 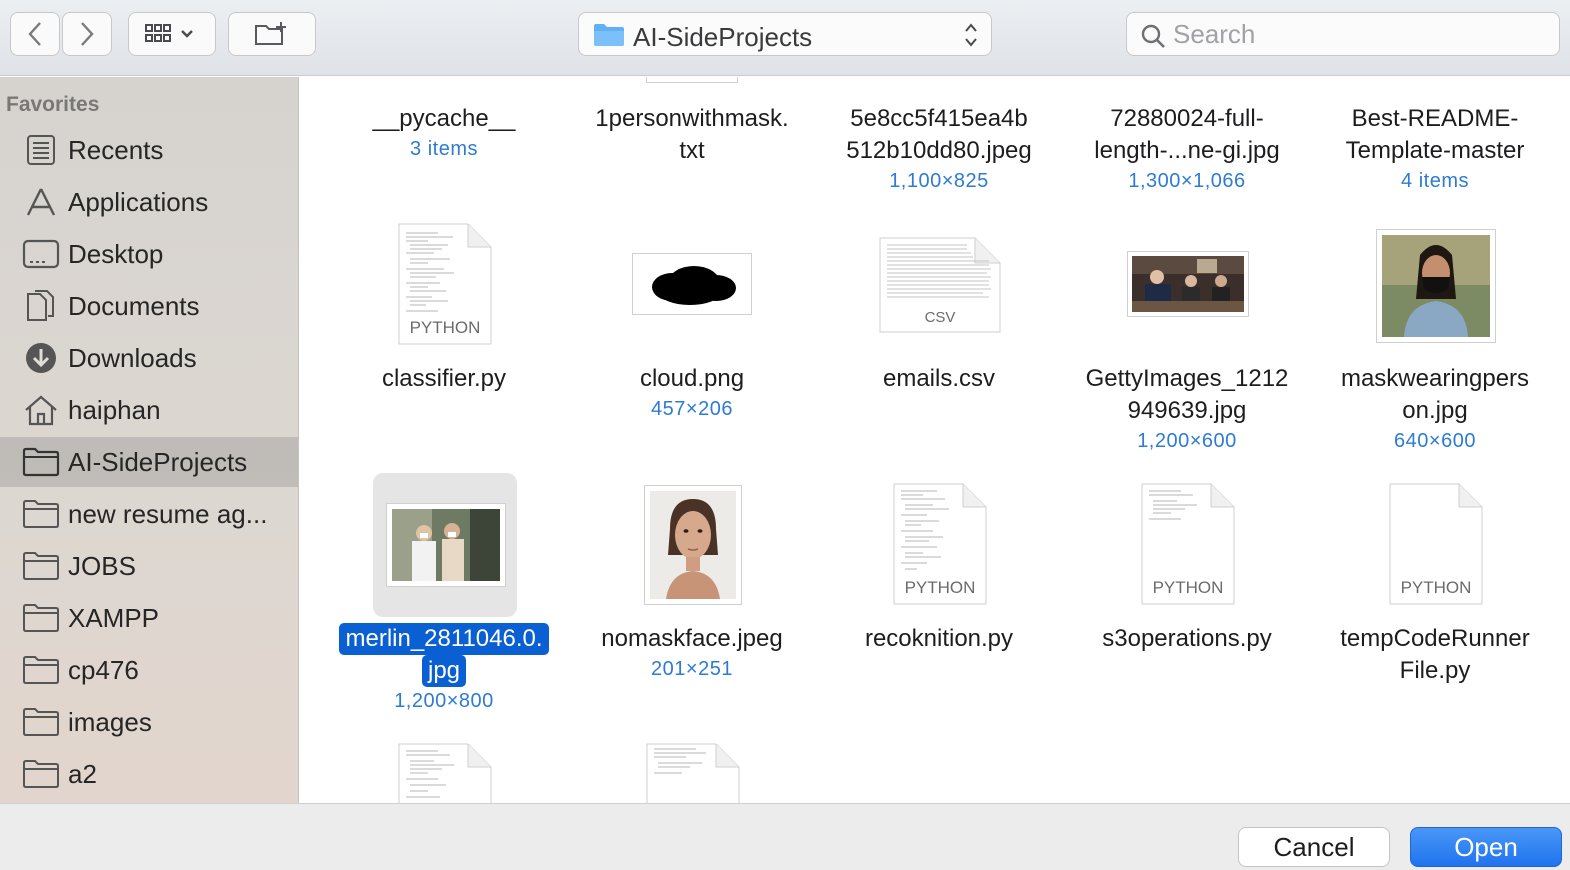 I want to click on path-label: AI-SideProjects, so click(x=723, y=37).